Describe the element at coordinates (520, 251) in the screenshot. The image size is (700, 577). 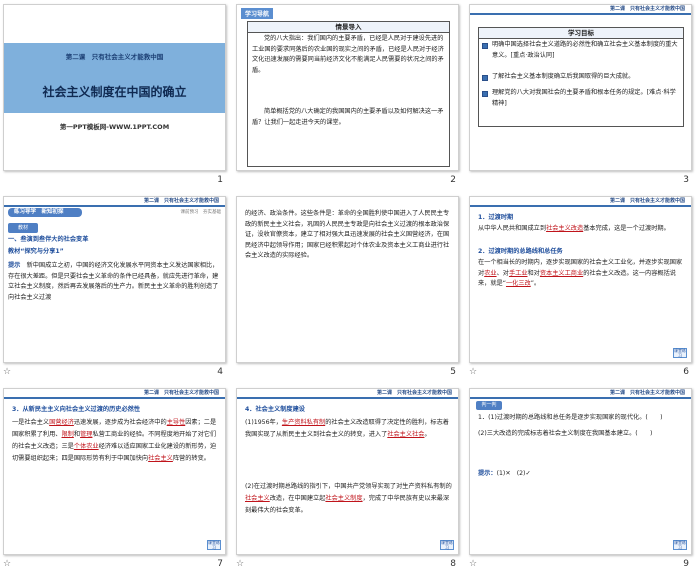
I see `point-2-heading: 2．过渡时期的总路线和总任务` at that location.